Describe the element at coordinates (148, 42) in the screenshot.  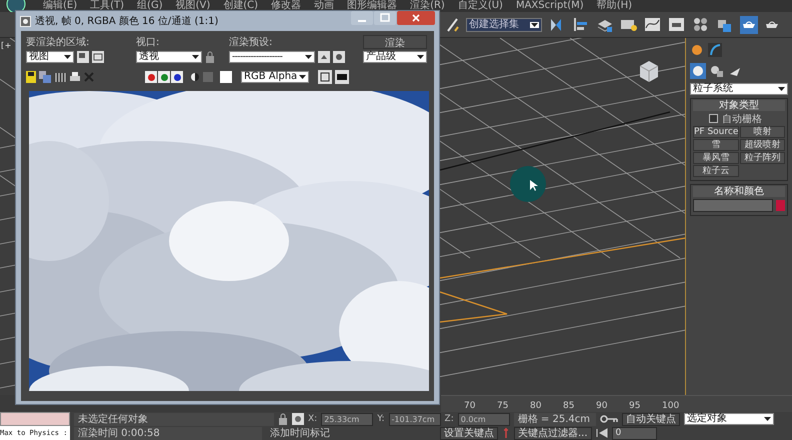
I see `field-label: 视口:` at that location.